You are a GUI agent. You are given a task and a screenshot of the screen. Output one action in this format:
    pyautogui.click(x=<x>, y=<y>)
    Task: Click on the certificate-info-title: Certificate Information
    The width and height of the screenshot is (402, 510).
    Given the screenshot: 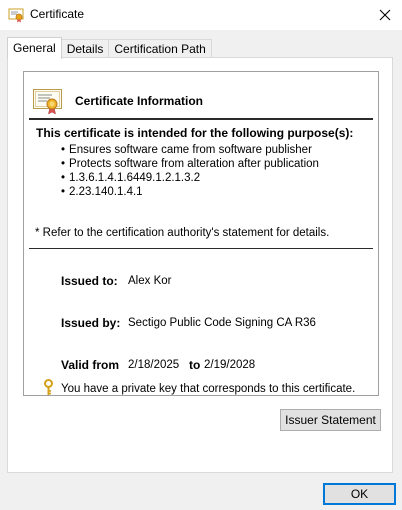 What is the action you would take?
    pyautogui.click(x=139, y=101)
    